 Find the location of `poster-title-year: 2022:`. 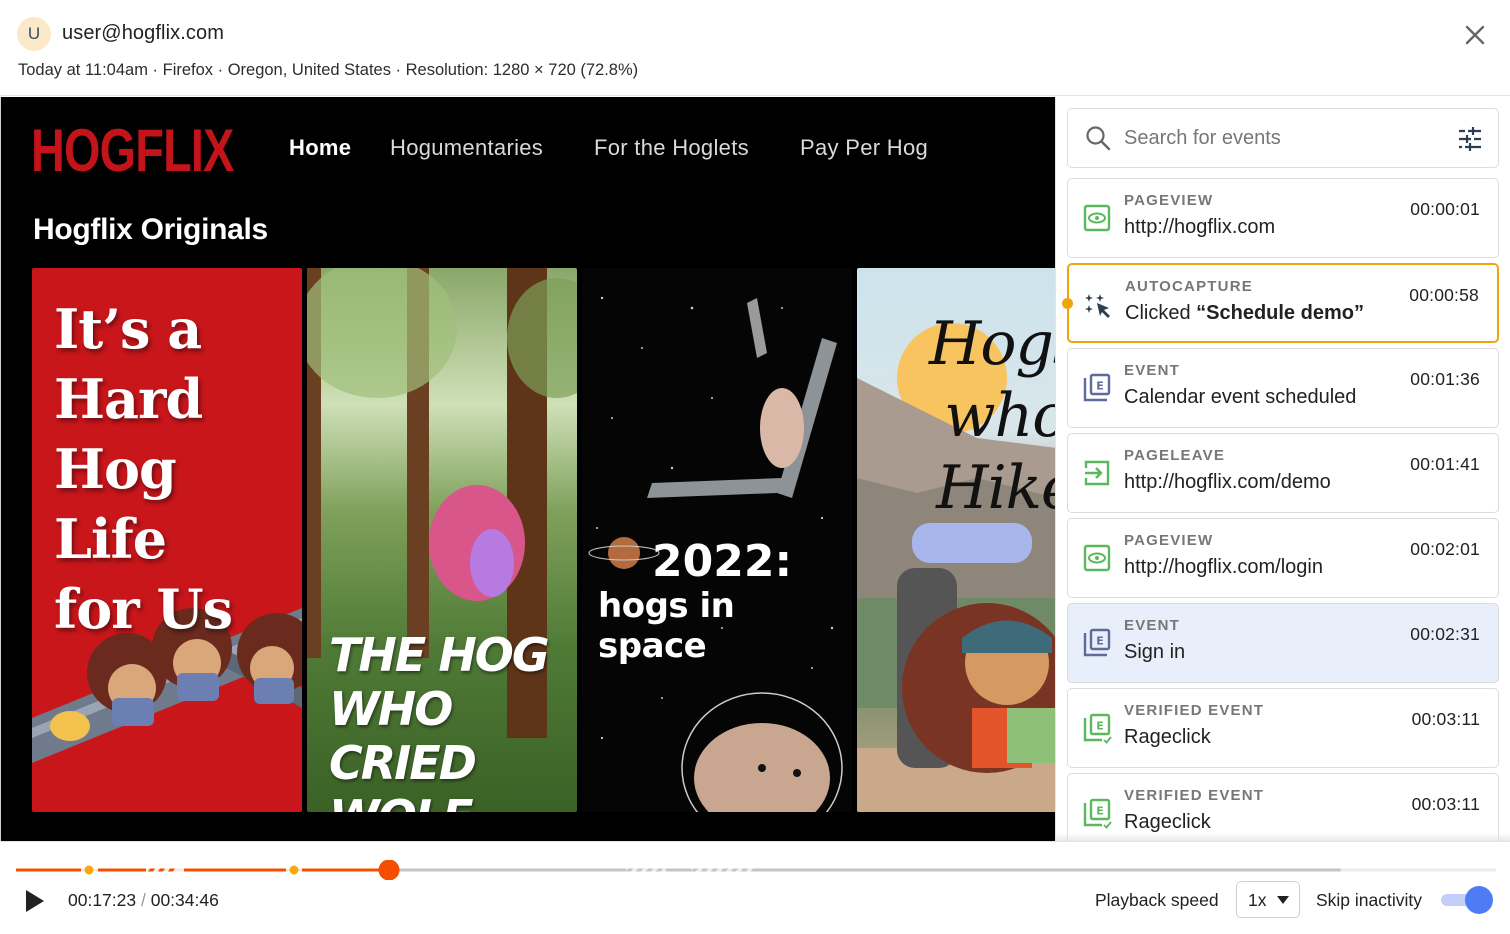

poster-title-year: 2022: is located at coordinates (722, 561).